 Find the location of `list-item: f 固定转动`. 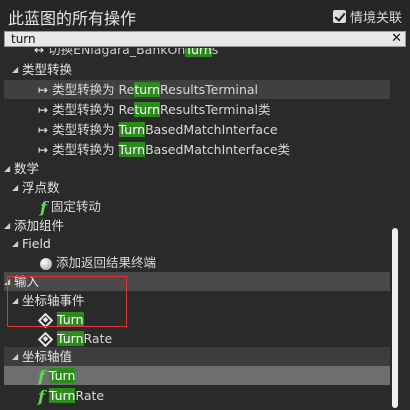

list-item: f 固定转动 is located at coordinates (197, 207).